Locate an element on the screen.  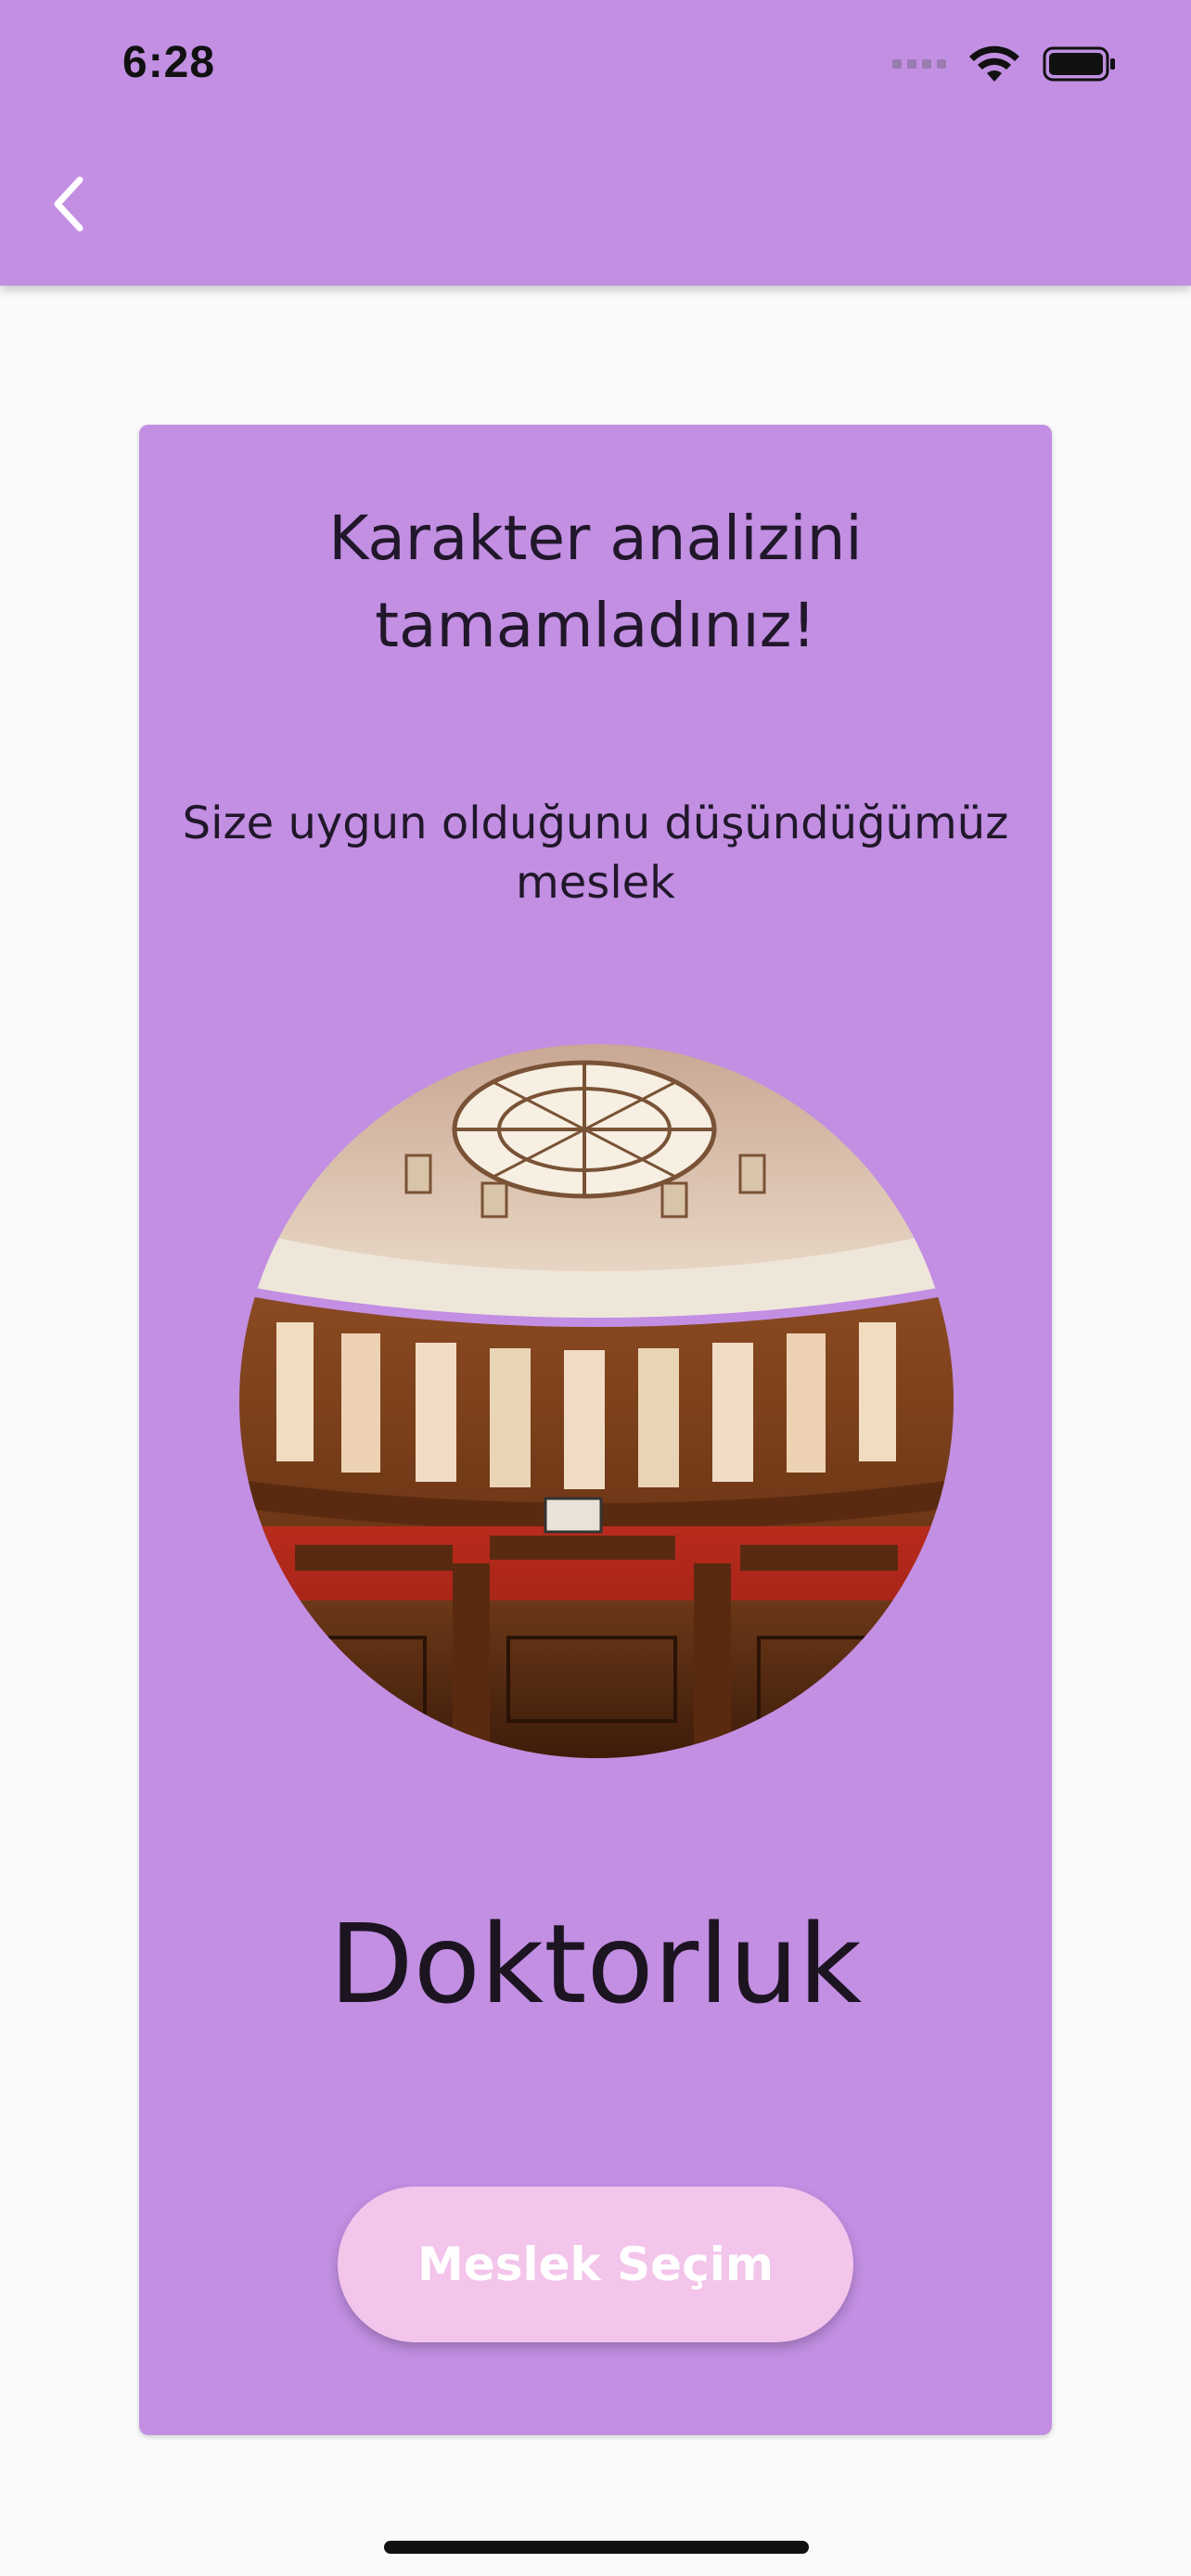
profession-select-button: Meslek Seçim is located at coordinates (595, 2264).